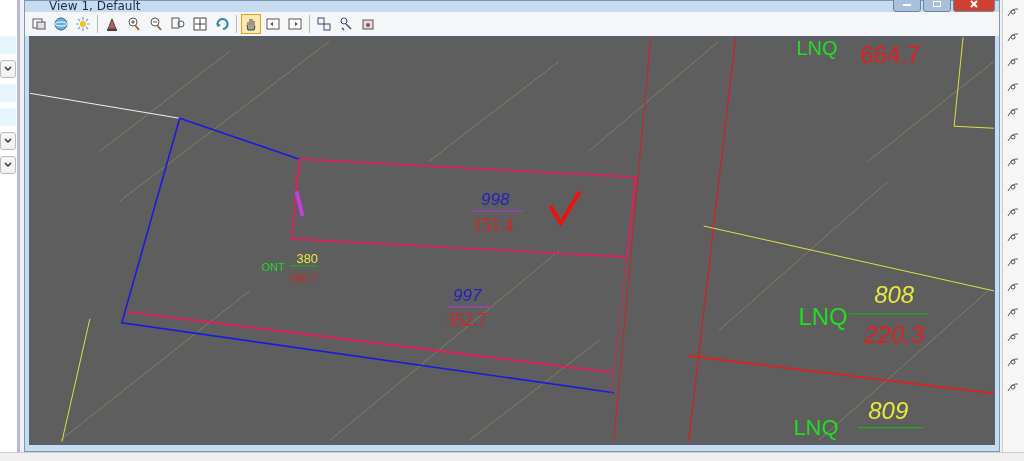  Describe the element at coordinates (156, 24) in the screenshot. I see `zoom-out-icon` at that location.